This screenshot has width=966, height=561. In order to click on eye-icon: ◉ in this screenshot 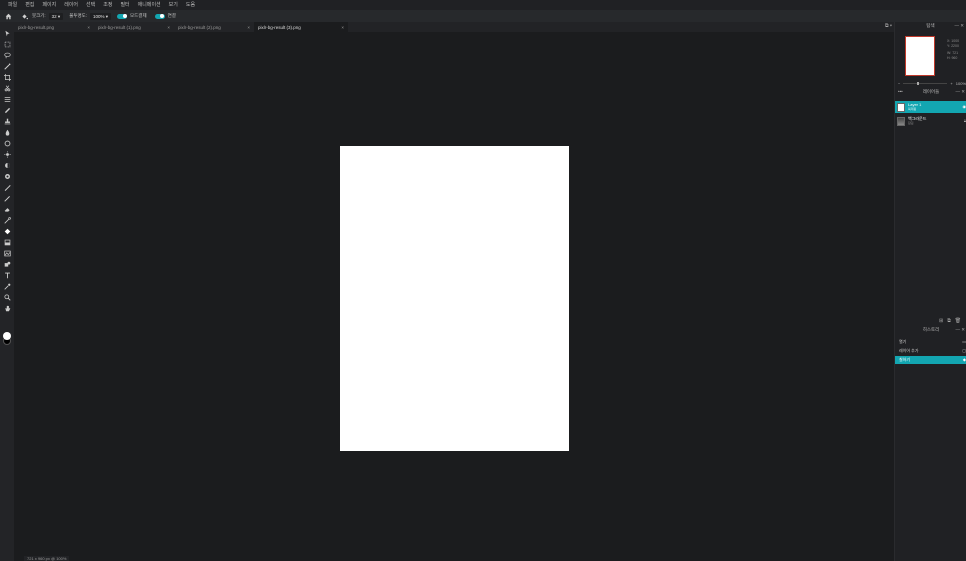, I will do `click(964, 106)`.